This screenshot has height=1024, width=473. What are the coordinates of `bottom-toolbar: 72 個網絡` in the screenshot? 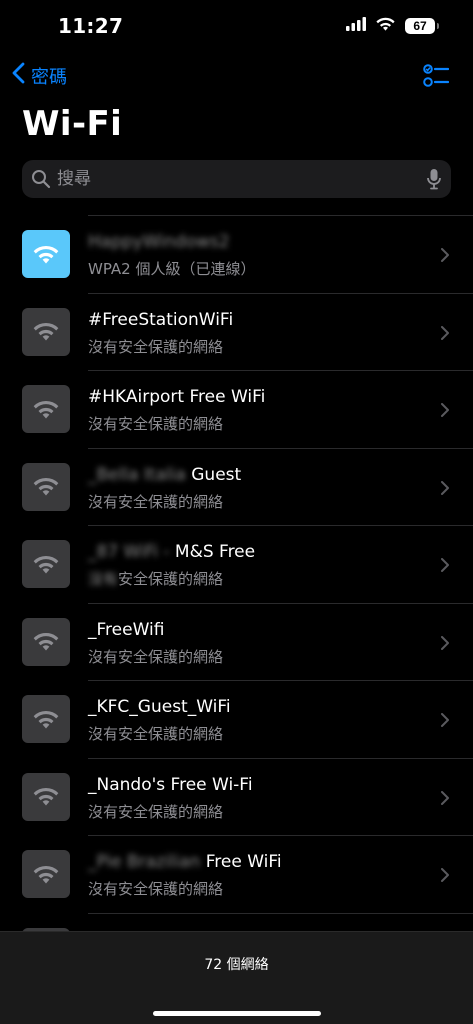 It's located at (236, 977).